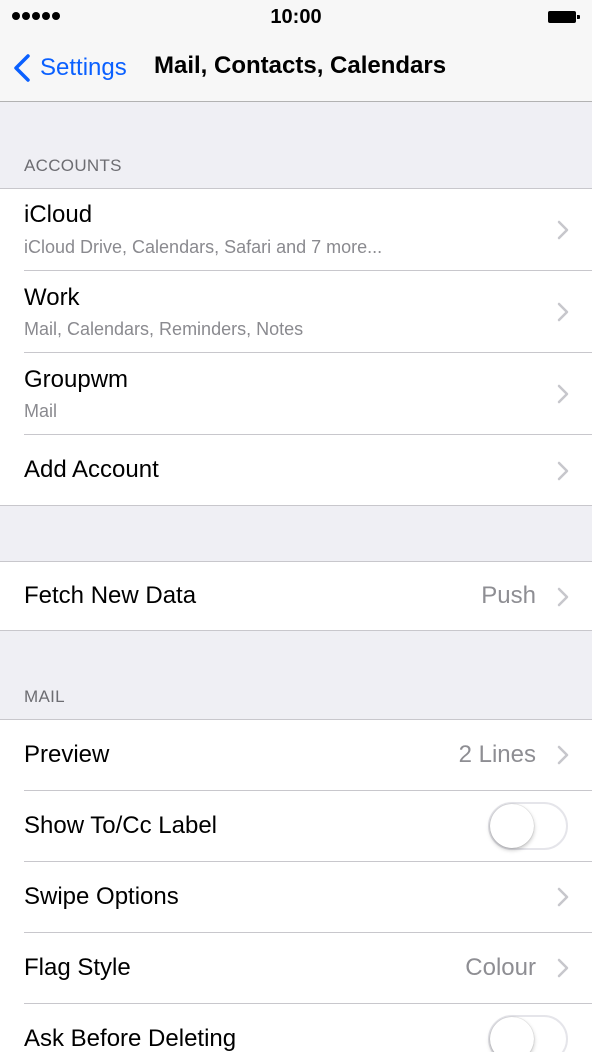  What do you see at coordinates (296, 470) in the screenshot?
I see `add-account-row: Add Account` at bounding box center [296, 470].